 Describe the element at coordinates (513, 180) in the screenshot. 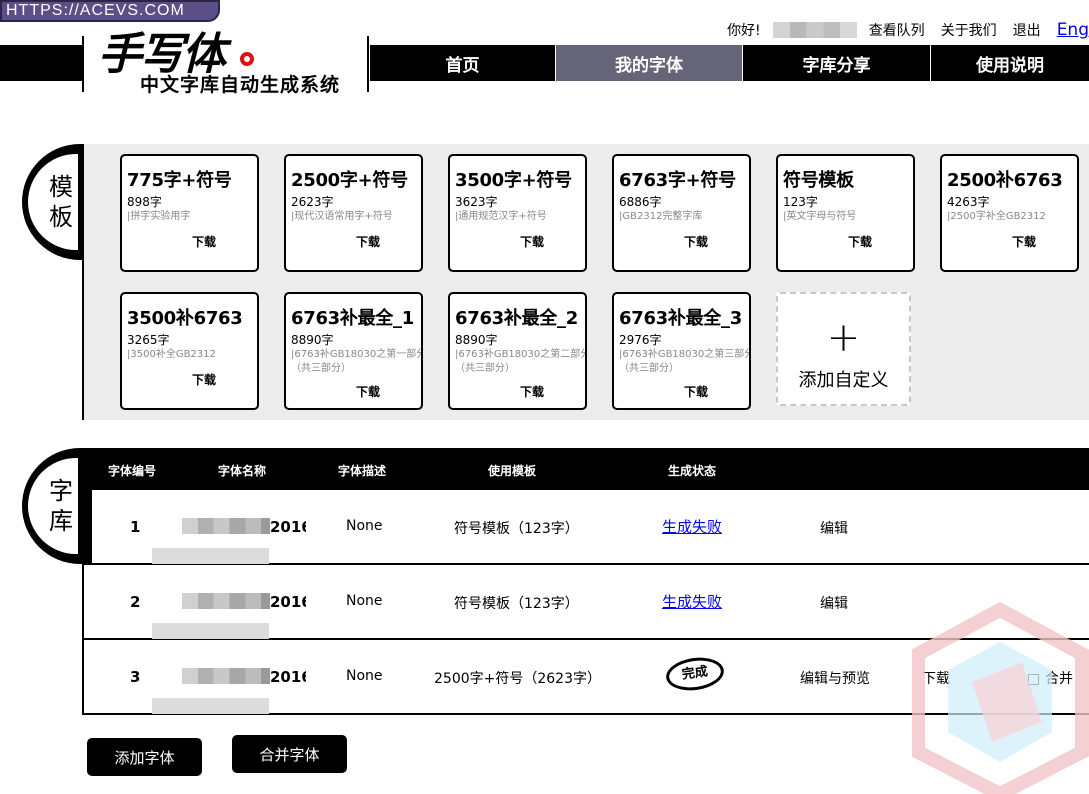

I see `template-title: 3500字+符号` at that location.